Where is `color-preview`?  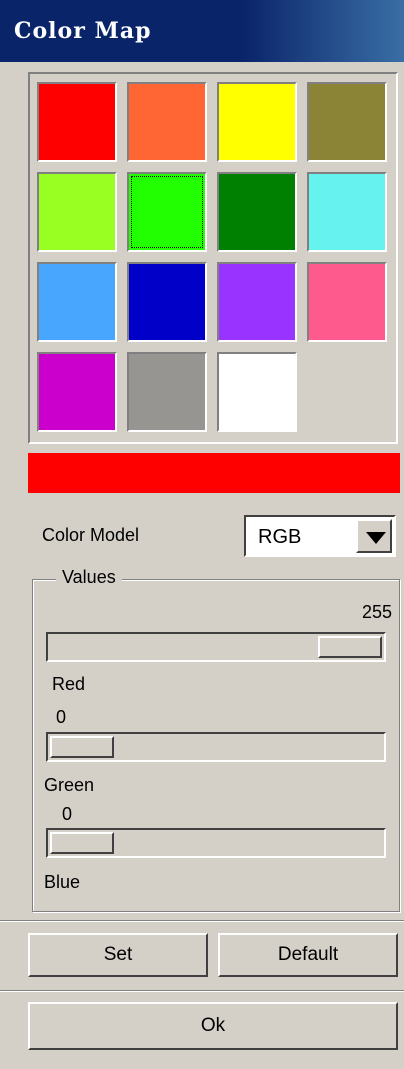 color-preview is located at coordinates (214, 473).